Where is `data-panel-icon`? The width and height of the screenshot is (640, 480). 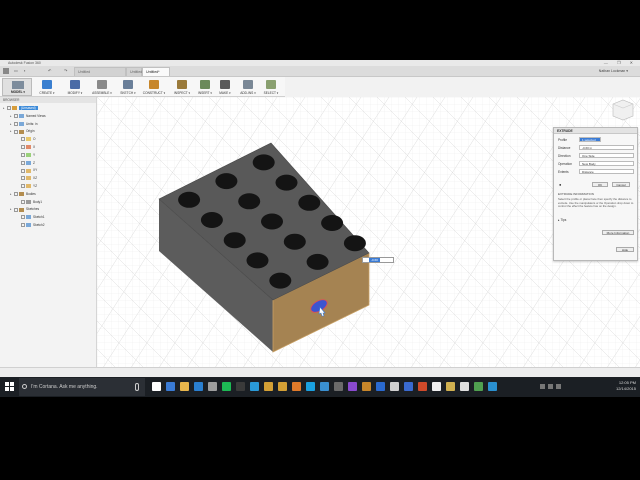 data-panel-icon is located at coordinates (6, 71).